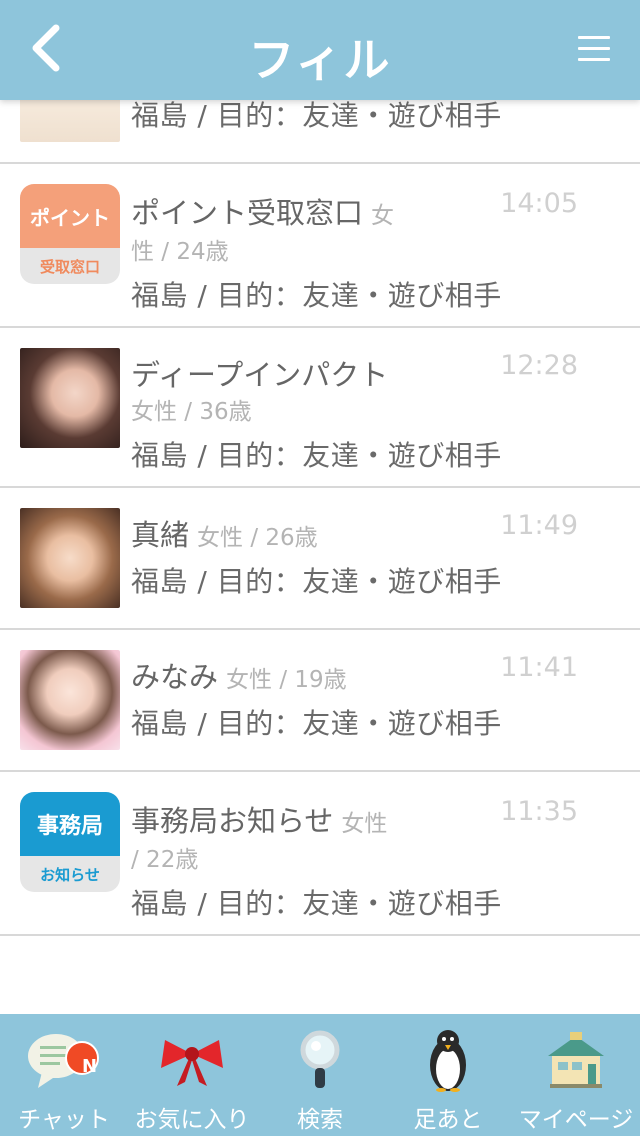 Image resolution: width=640 pixels, height=1136 pixels. What do you see at coordinates (320, 1120) in the screenshot?
I see `tab-label: 検索` at bounding box center [320, 1120].